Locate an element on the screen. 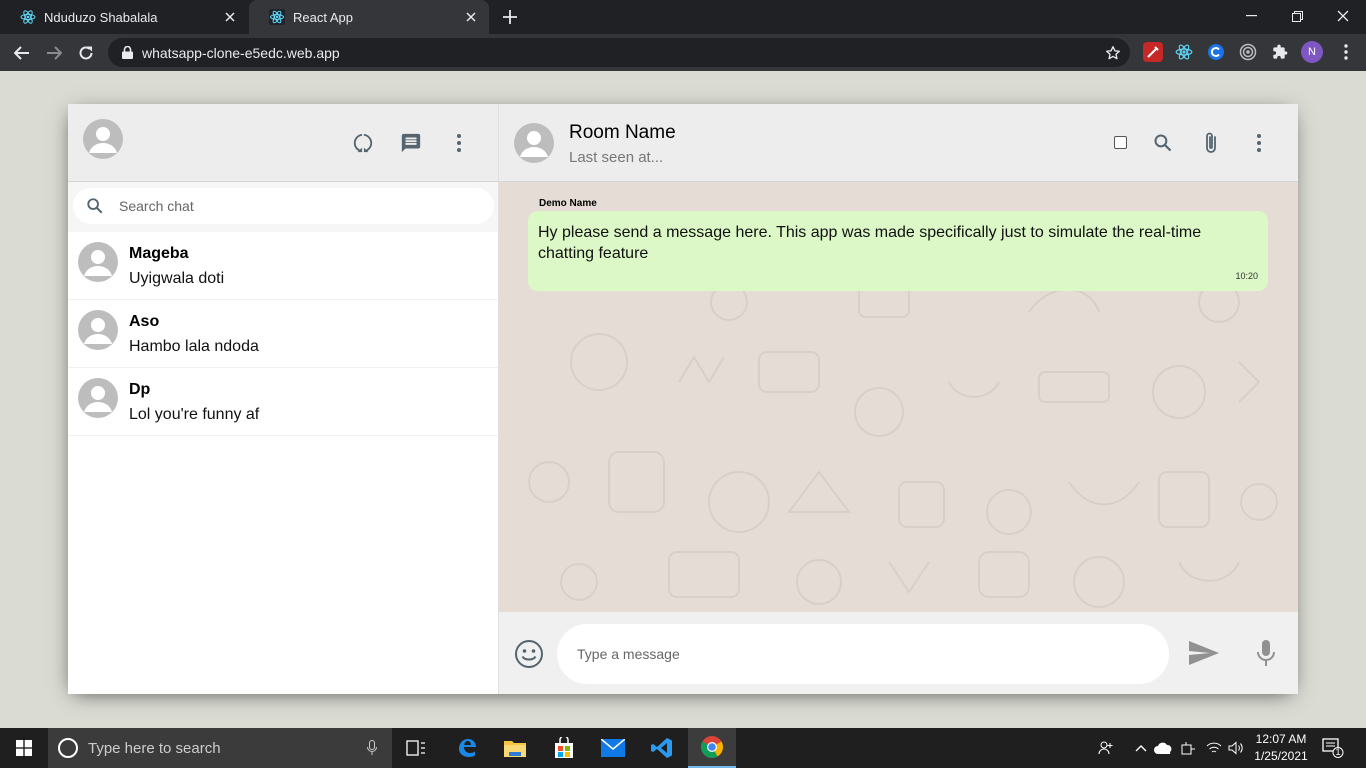  tab-nduduzo-shabalala: Nduduzo Shabalala is located at coordinates (124, 17).